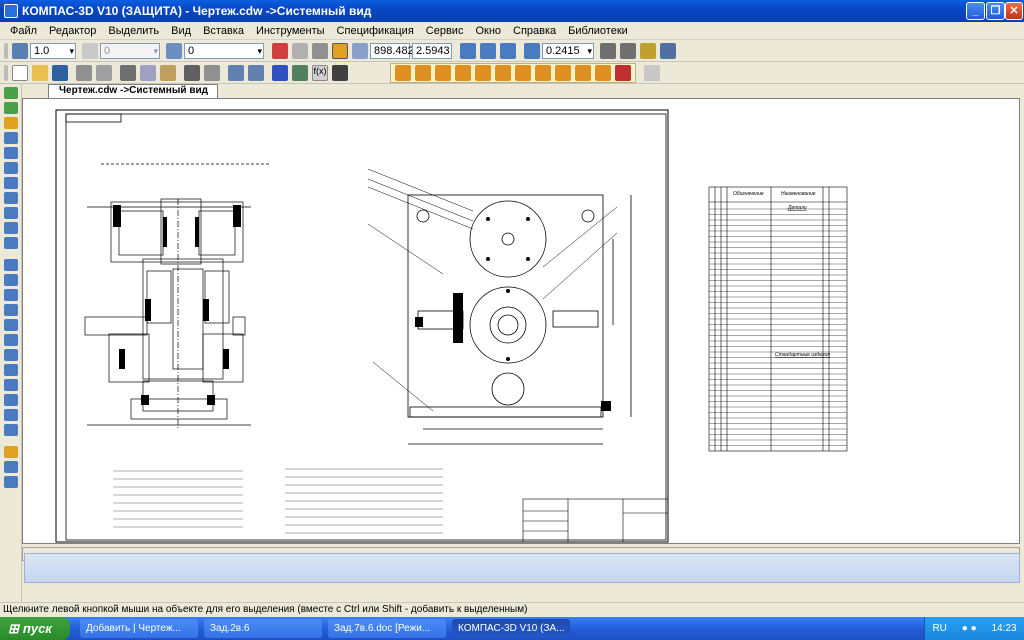  I want to click on zoom-window-icon, so click(468, 50).